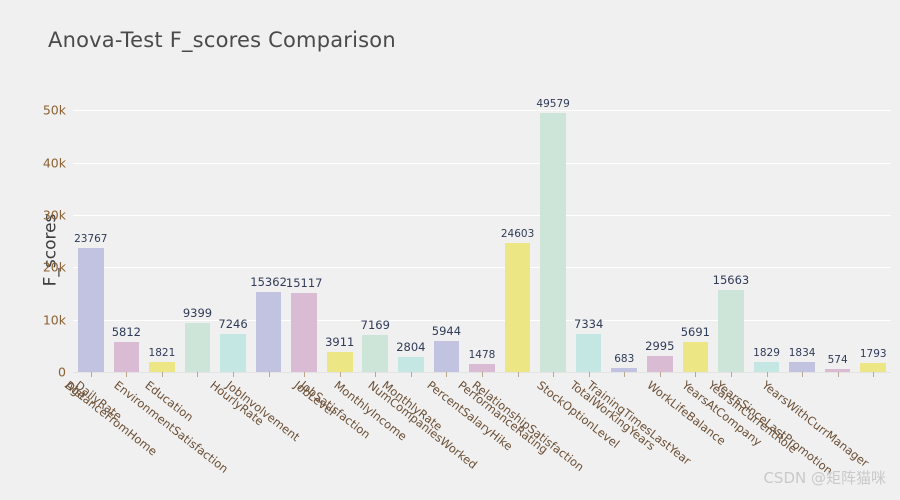  I want to click on bar-group: 5691, so click(696, 236).